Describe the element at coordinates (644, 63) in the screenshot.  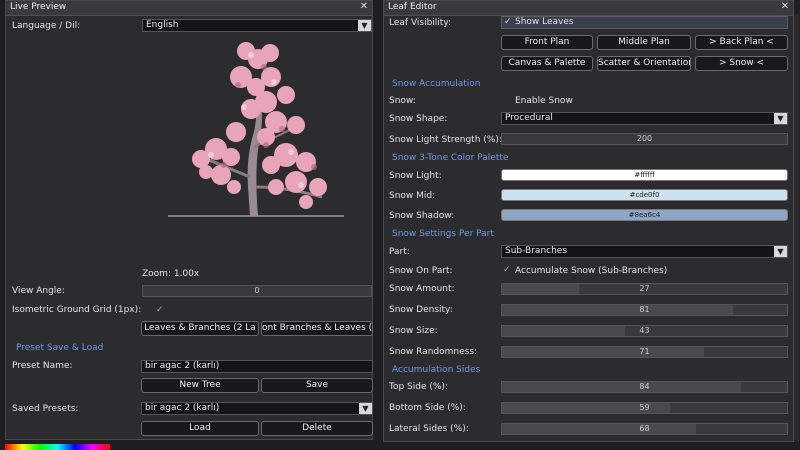
I see `scatter-orientation-button: Scatter & Orientation` at that location.